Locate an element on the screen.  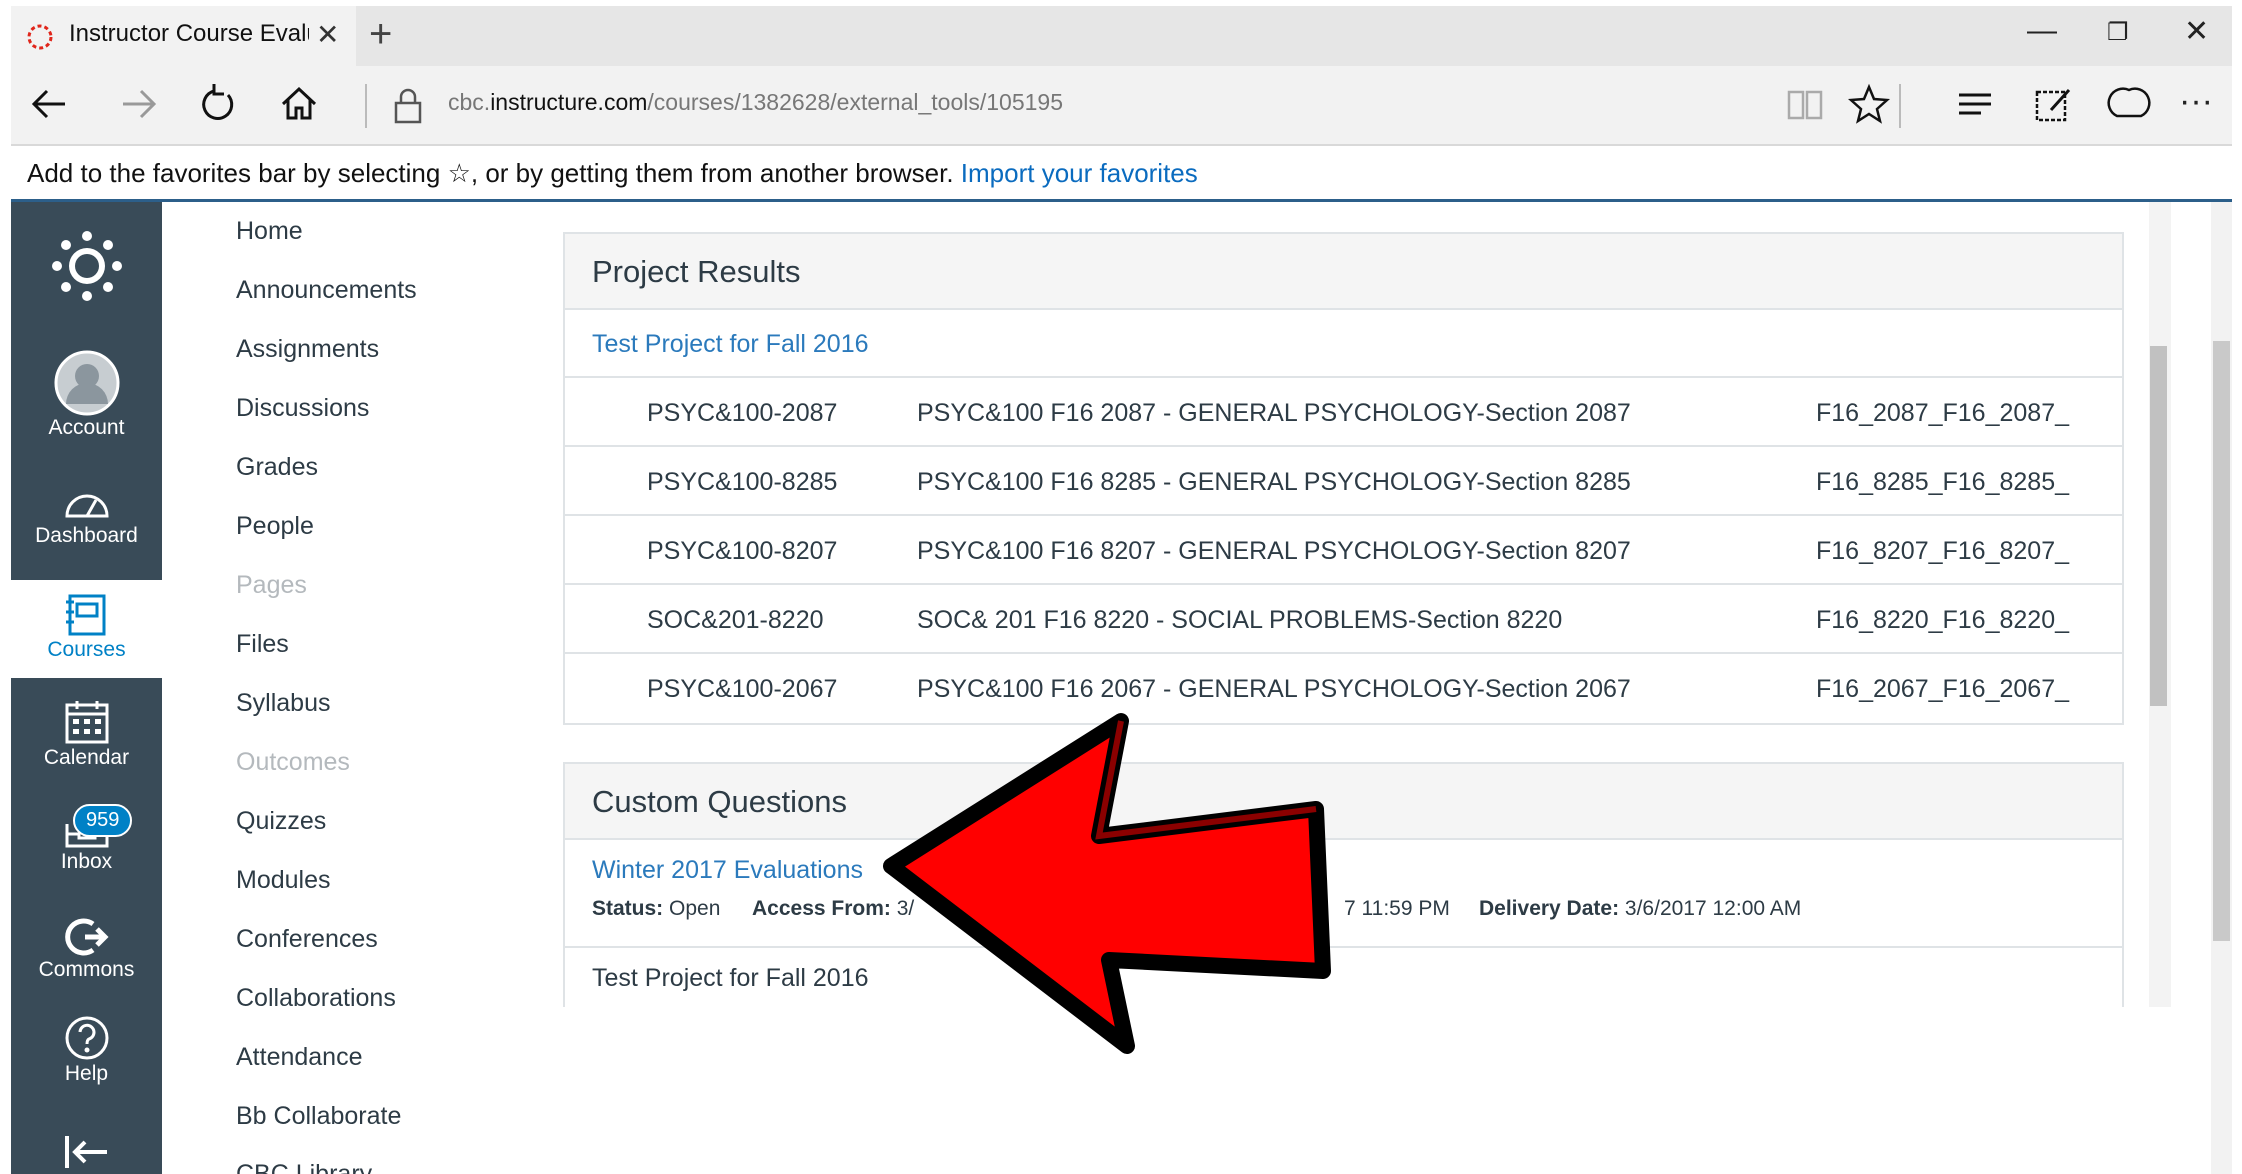
help-icon is located at coordinates (86, 1038).